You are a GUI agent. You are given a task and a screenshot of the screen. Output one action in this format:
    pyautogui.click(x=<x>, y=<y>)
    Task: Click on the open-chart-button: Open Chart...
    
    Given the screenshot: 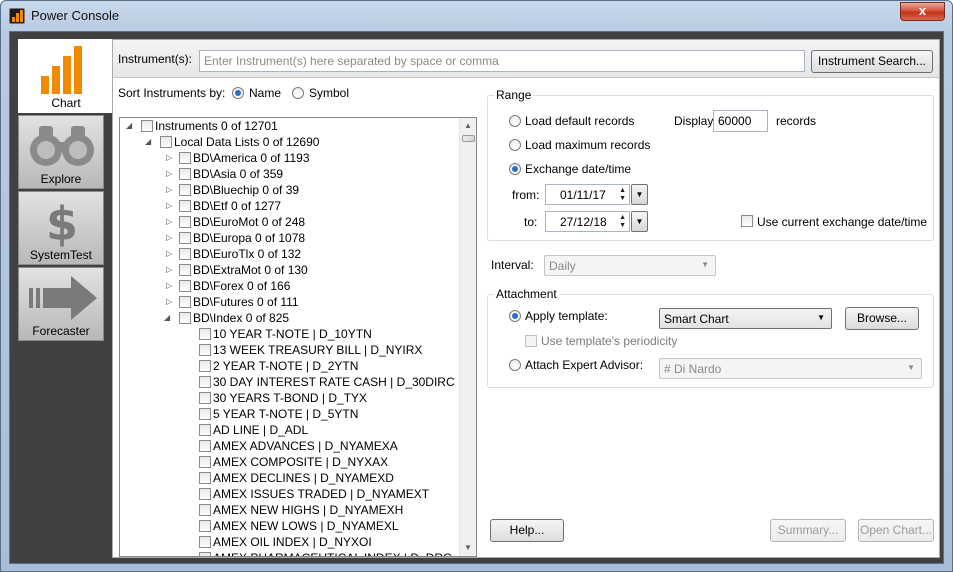 What is the action you would take?
    pyautogui.click(x=896, y=530)
    